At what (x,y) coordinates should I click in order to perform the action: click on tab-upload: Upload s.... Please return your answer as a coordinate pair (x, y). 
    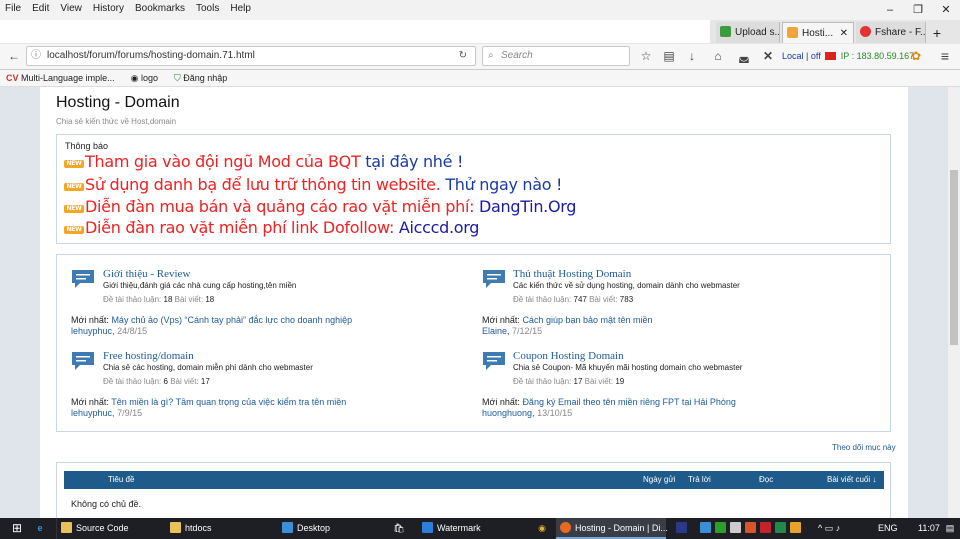
    Looking at the image, I should click on (748, 32).